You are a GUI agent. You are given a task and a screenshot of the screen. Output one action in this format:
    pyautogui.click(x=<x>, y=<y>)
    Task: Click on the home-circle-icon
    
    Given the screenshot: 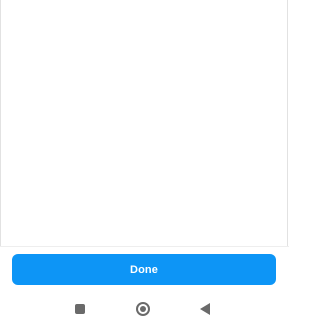 What is the action you would take?
    pyautogui.click(x=143, y=308)
    